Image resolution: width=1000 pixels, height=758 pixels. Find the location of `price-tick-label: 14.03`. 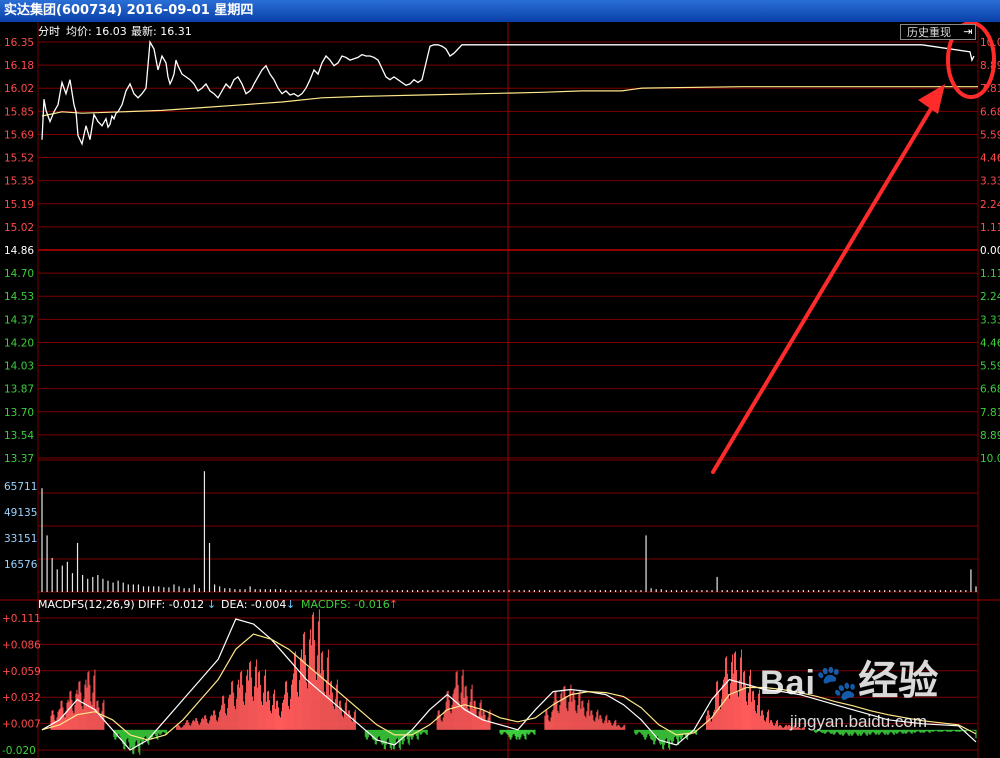

price-tick-label: 14.03 is located at coordinates (19, 367).